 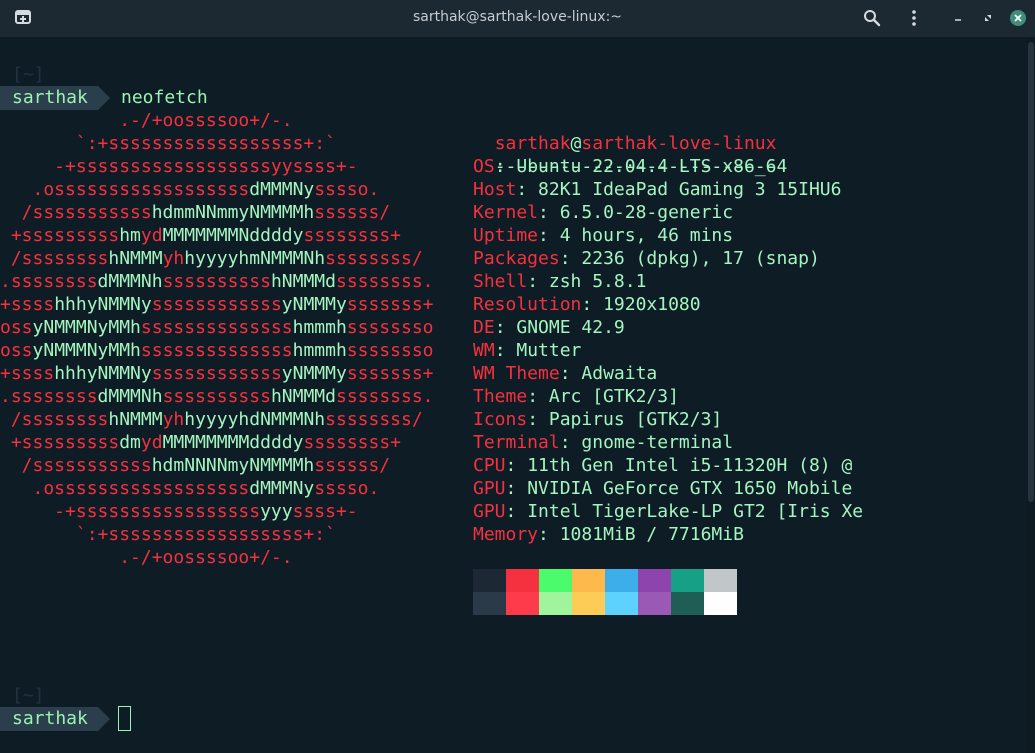 What do you see at coordinates (76, 465) in the screenshot?
I see `logo-segment: /sssssssssss` at bounding box center [76, 465].